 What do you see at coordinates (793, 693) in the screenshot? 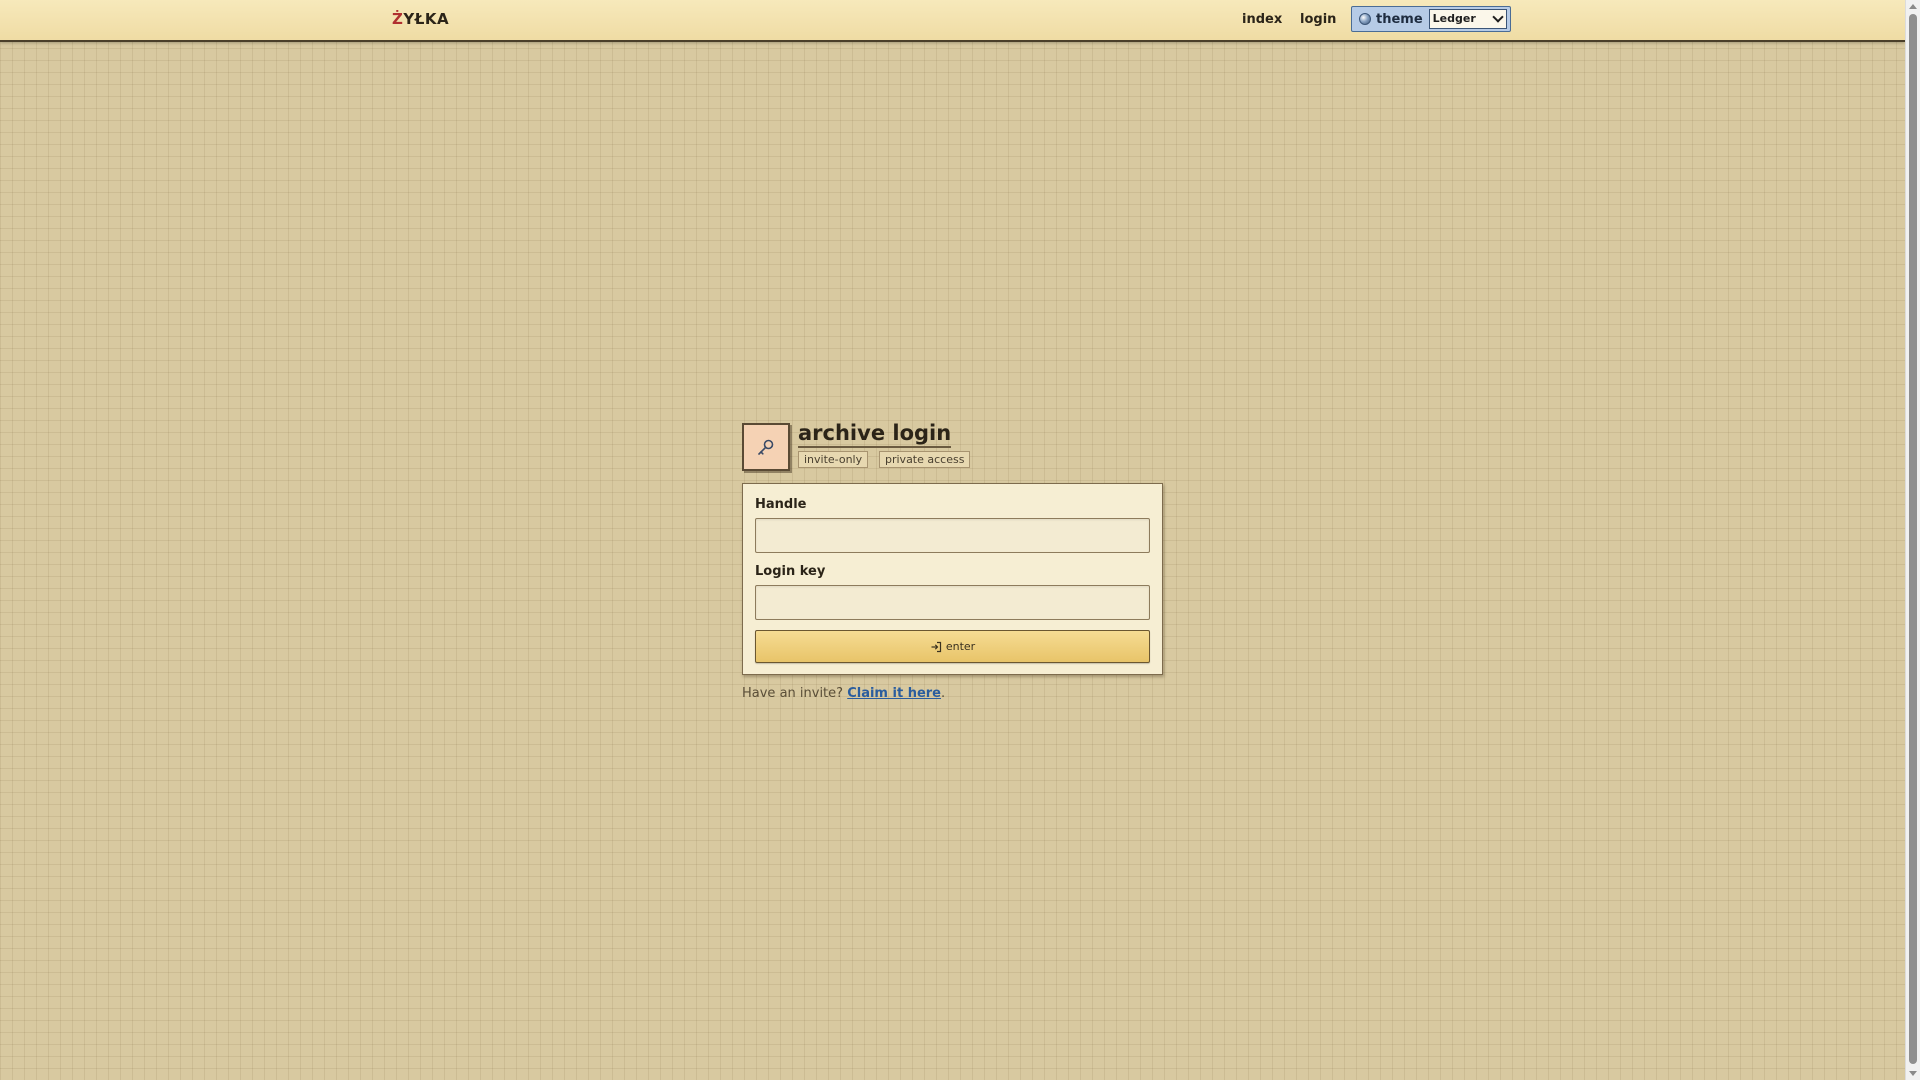
I see `invite-prompt-text: Have an invite?` at bounding box center [793, 693].